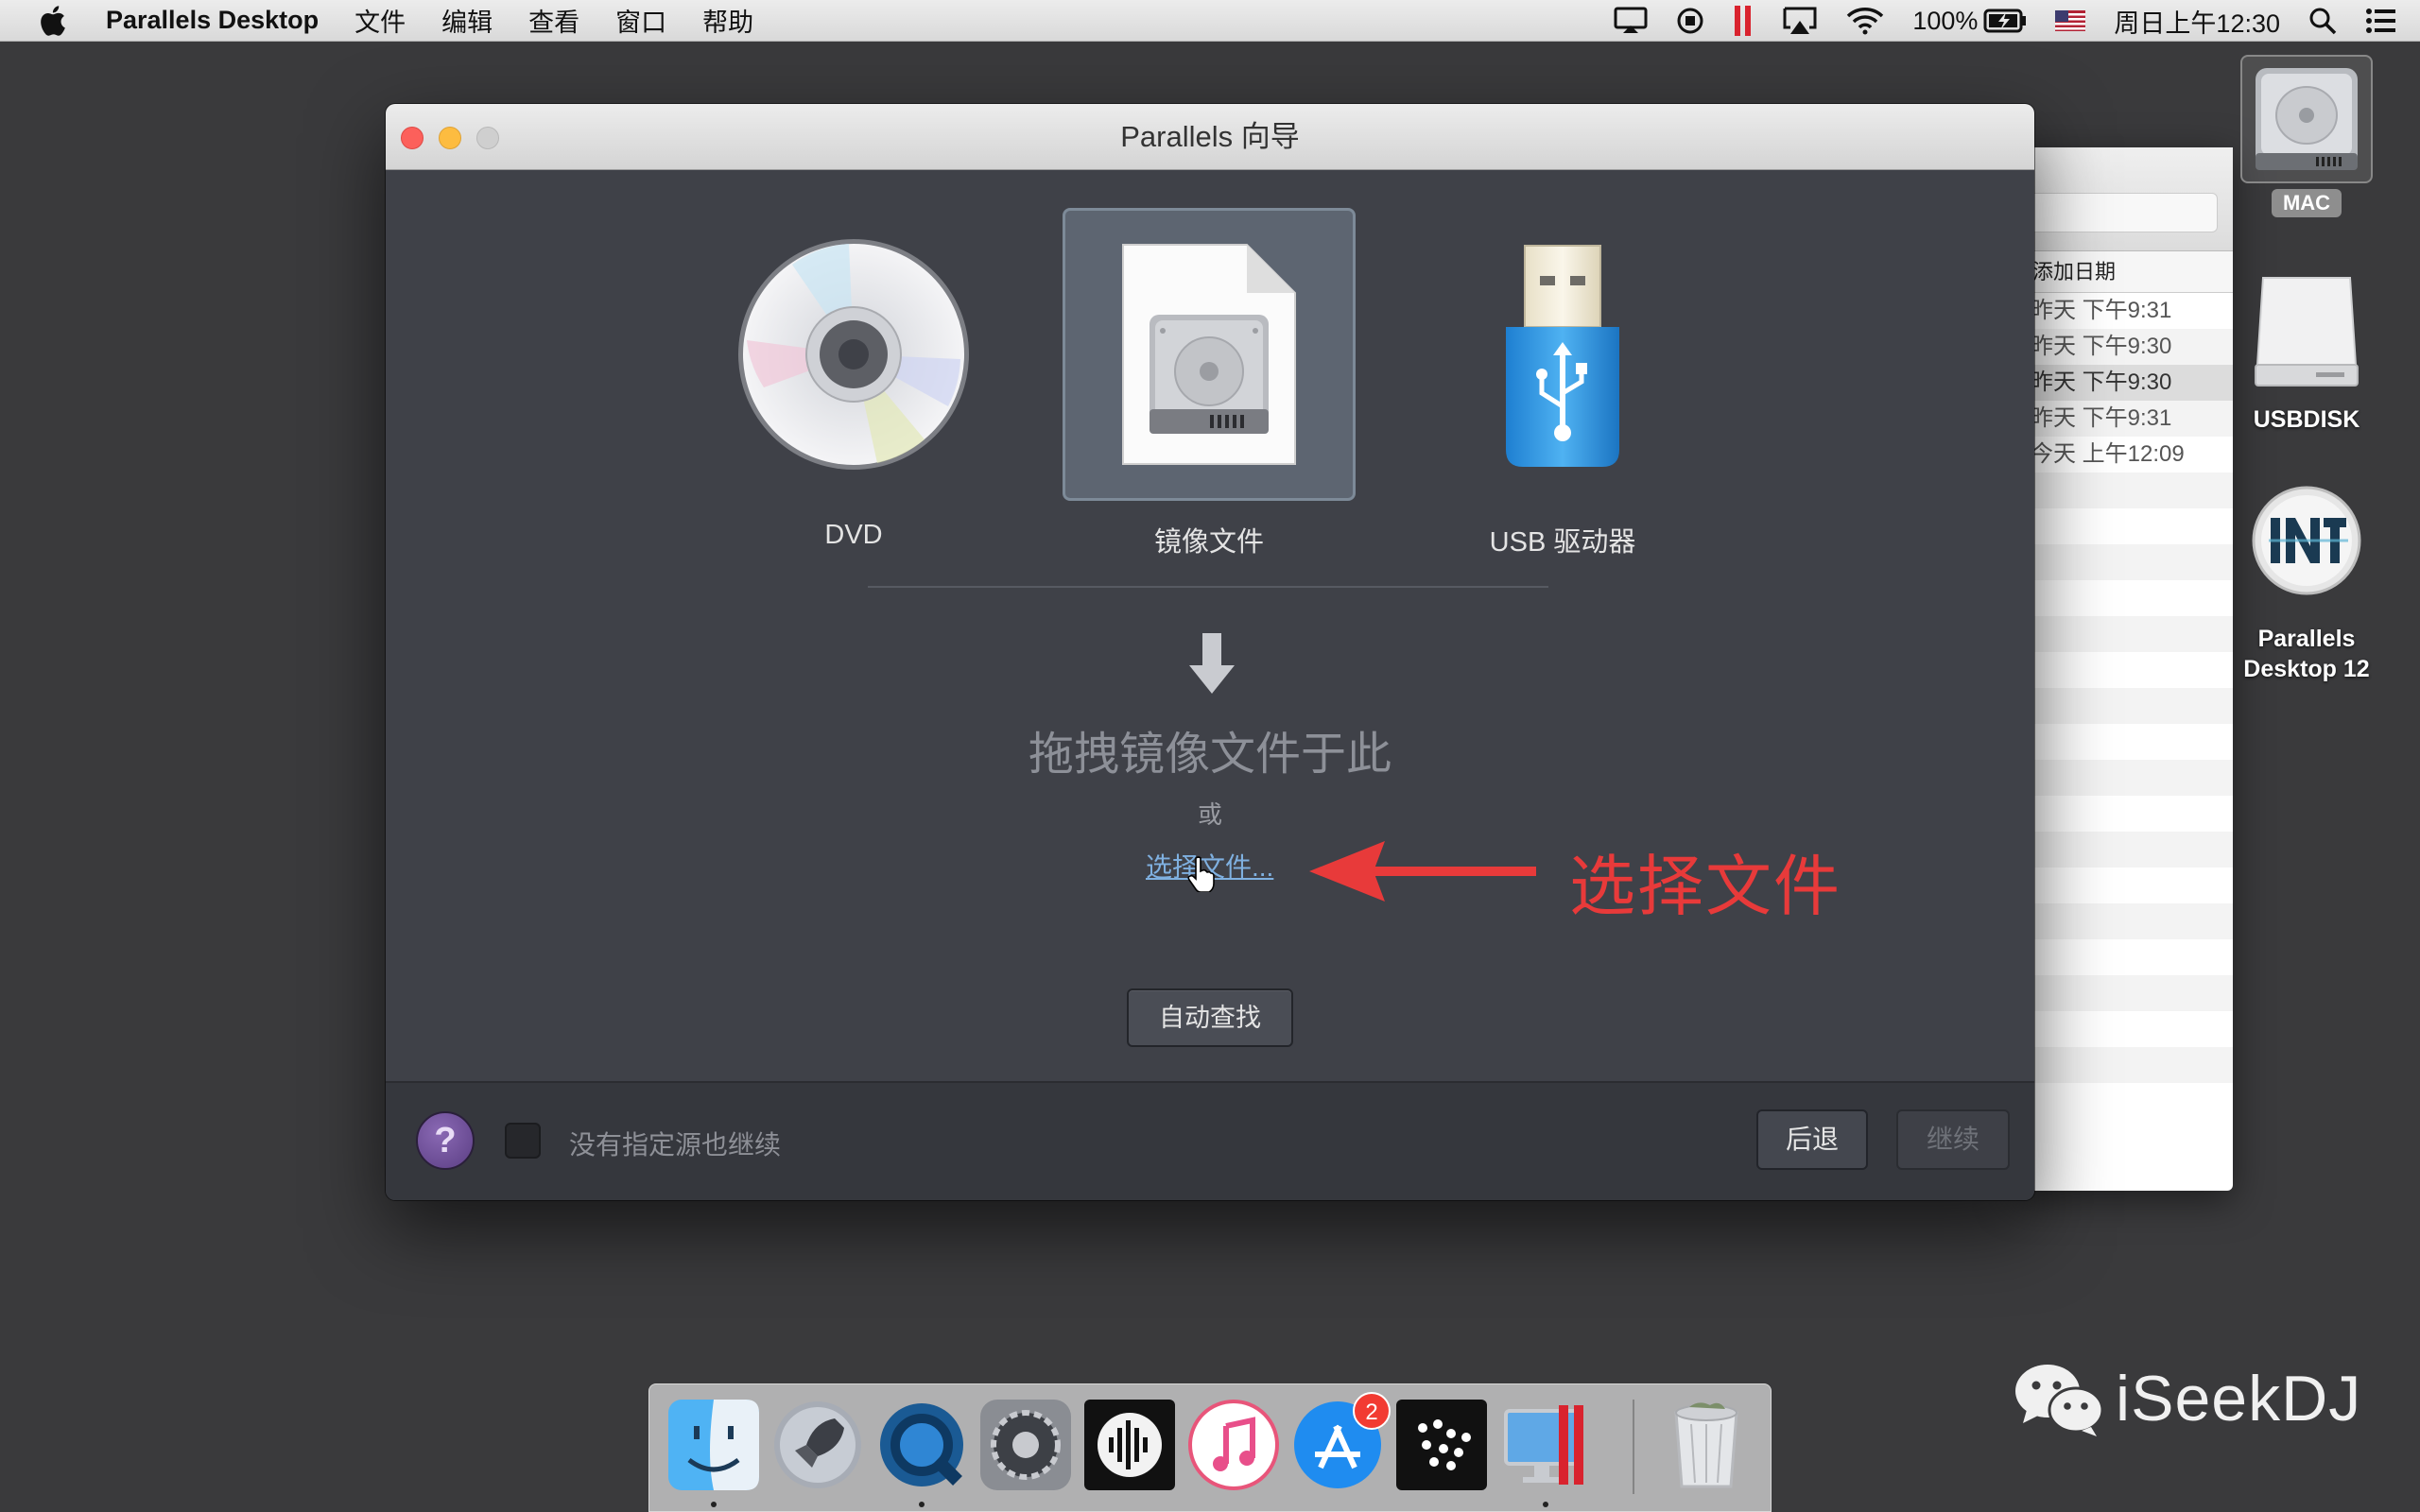 The width and height of the screenshot is (2420, 1512). What do you see at coordinates (2322, 21) in the screenshot?
I see `spotlight-icon` at bounding box center [2322, 21].